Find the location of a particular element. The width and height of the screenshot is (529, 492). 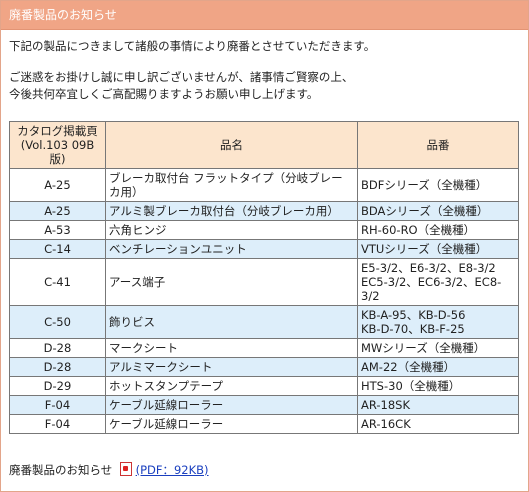

cell-catalog-page: C-50 is located at coordinates (57, 322).